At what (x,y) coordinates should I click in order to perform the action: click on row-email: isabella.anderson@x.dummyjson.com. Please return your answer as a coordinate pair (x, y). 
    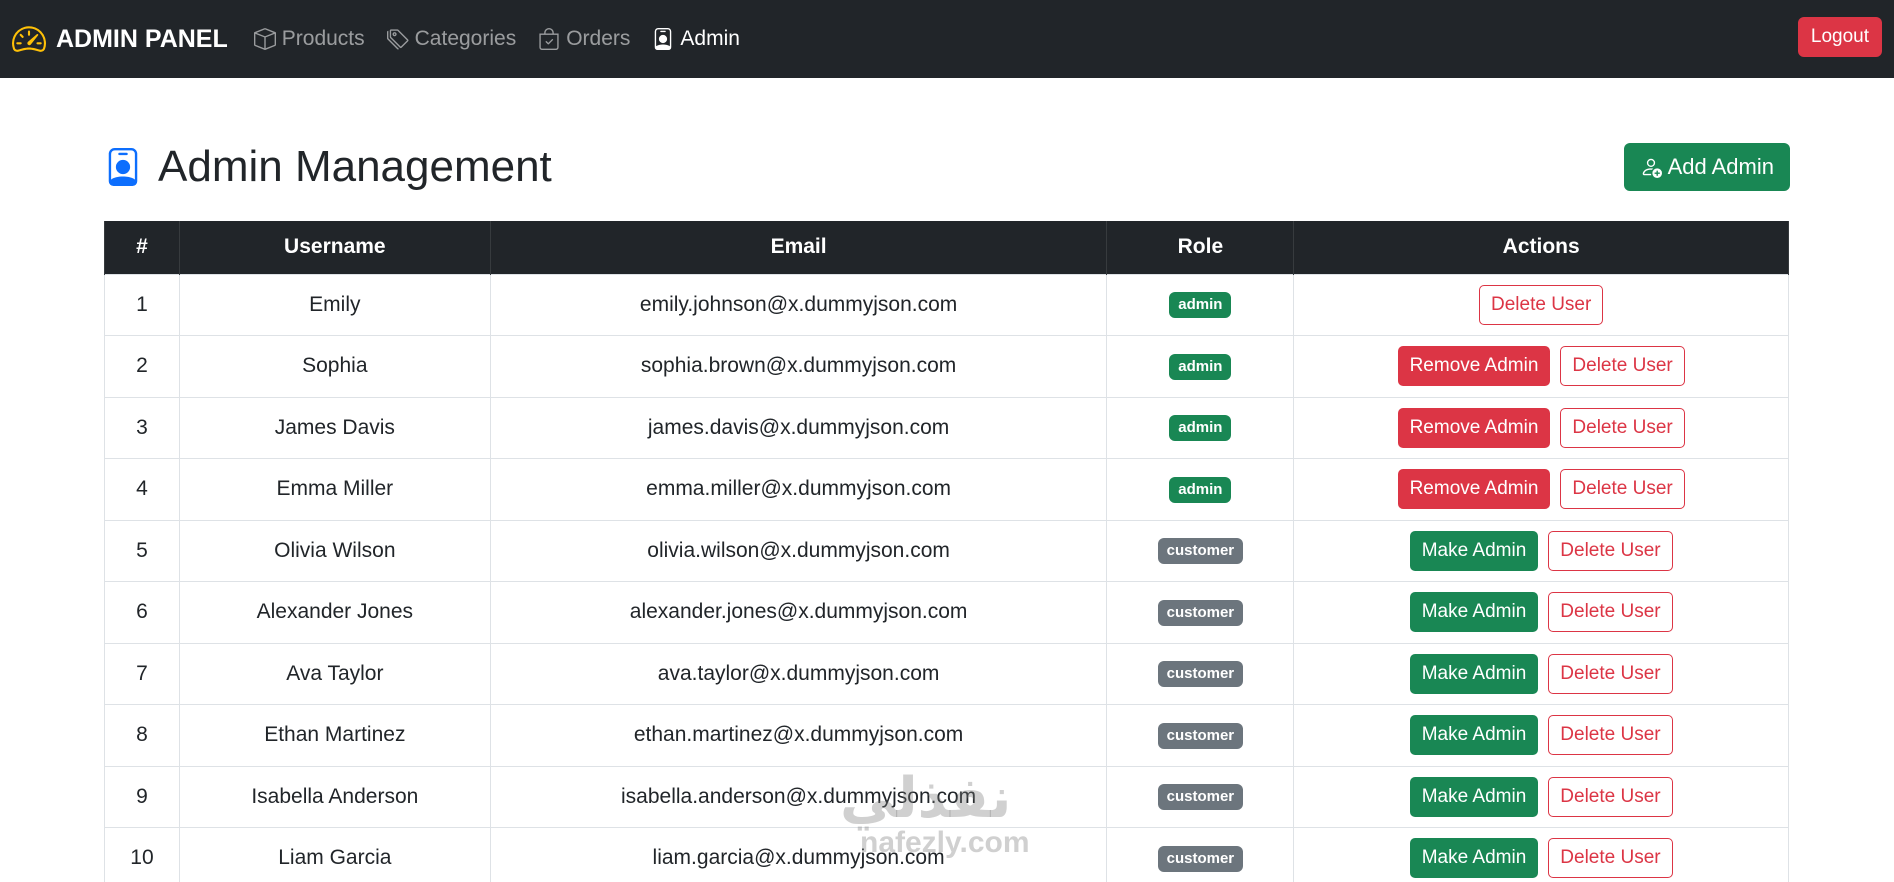
    Looking at the image, I should click on (798, 796).